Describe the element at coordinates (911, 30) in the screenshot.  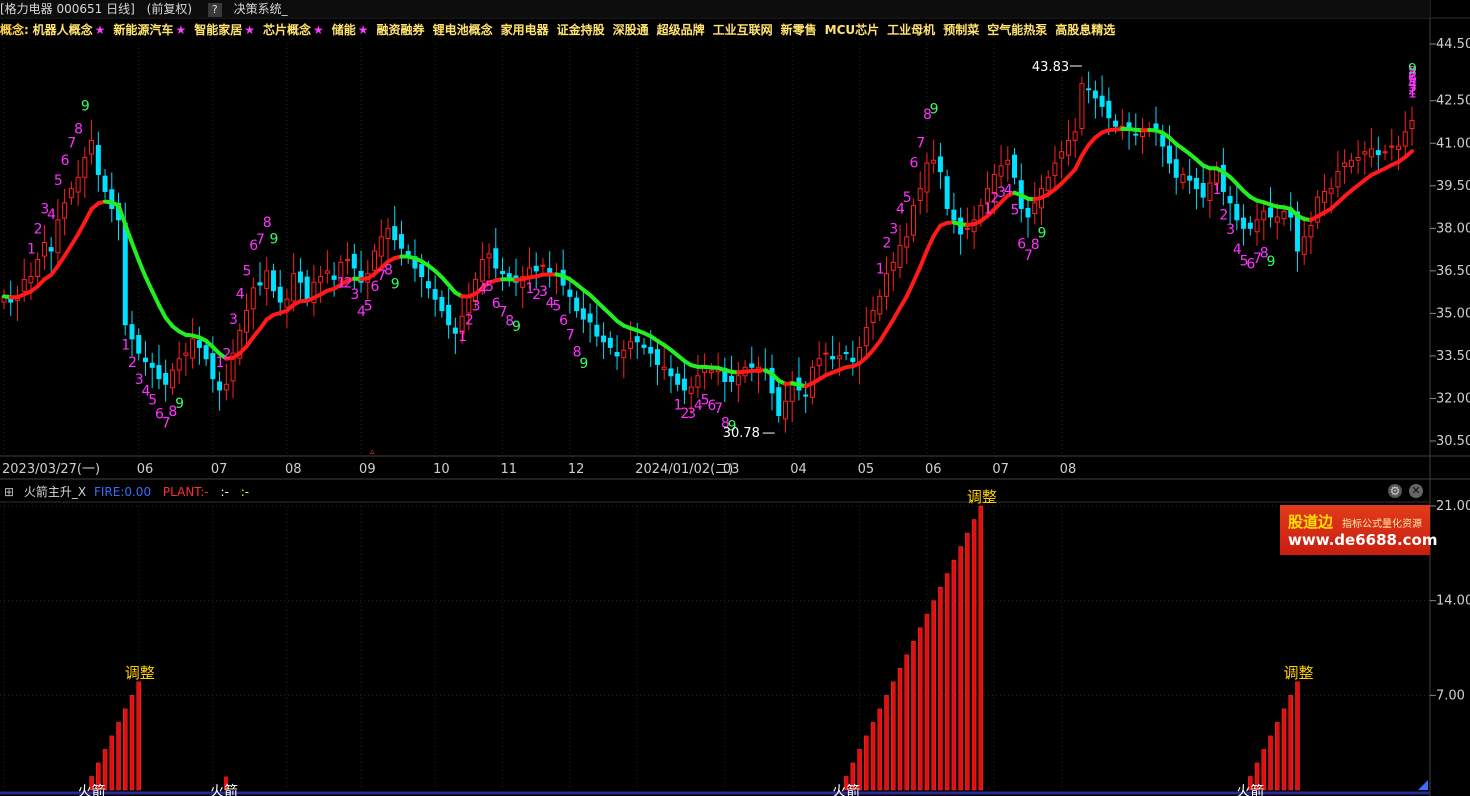
I see `concept-item: 工业母机★` at that location.